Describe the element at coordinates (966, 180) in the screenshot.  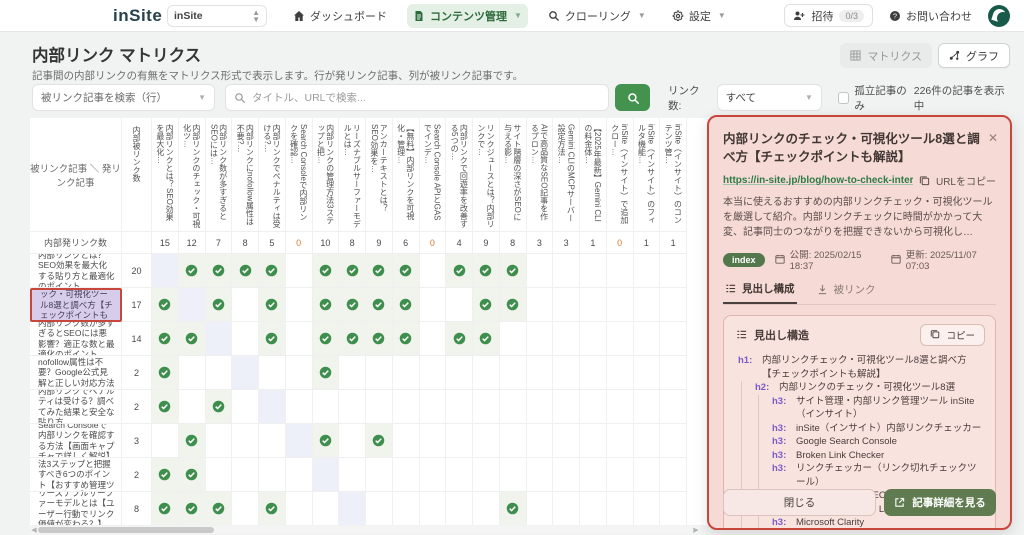
I see `copy-url-button: URLをコピー` at that location.